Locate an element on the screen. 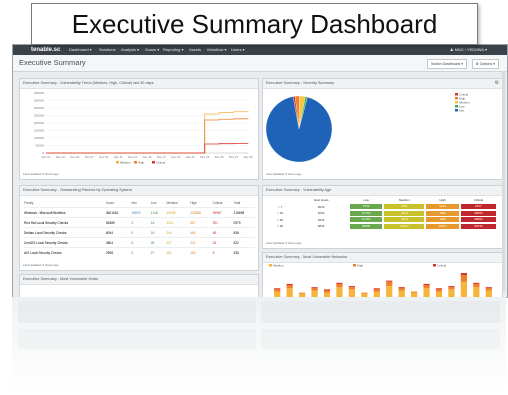  x-tick-label: Dec 05 is located at coordinates (74, 157).